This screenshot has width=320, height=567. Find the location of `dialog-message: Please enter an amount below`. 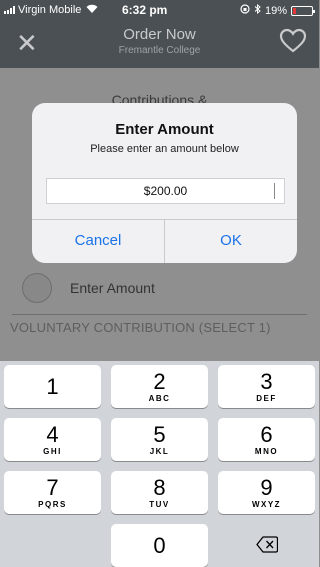

dialog-message: Please enter an amount below is located at coordinates (164, 149).